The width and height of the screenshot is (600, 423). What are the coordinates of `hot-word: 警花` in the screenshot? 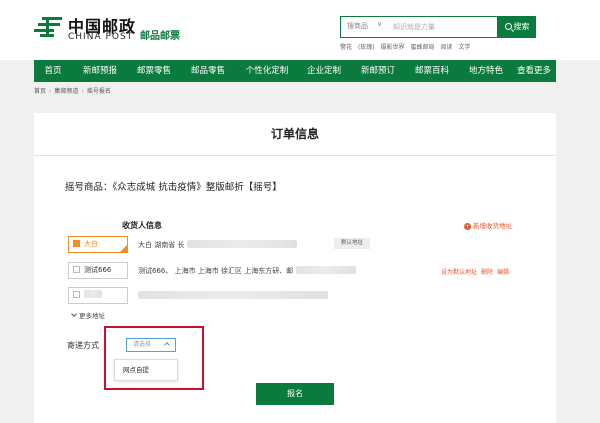 It's located at (346, 47).